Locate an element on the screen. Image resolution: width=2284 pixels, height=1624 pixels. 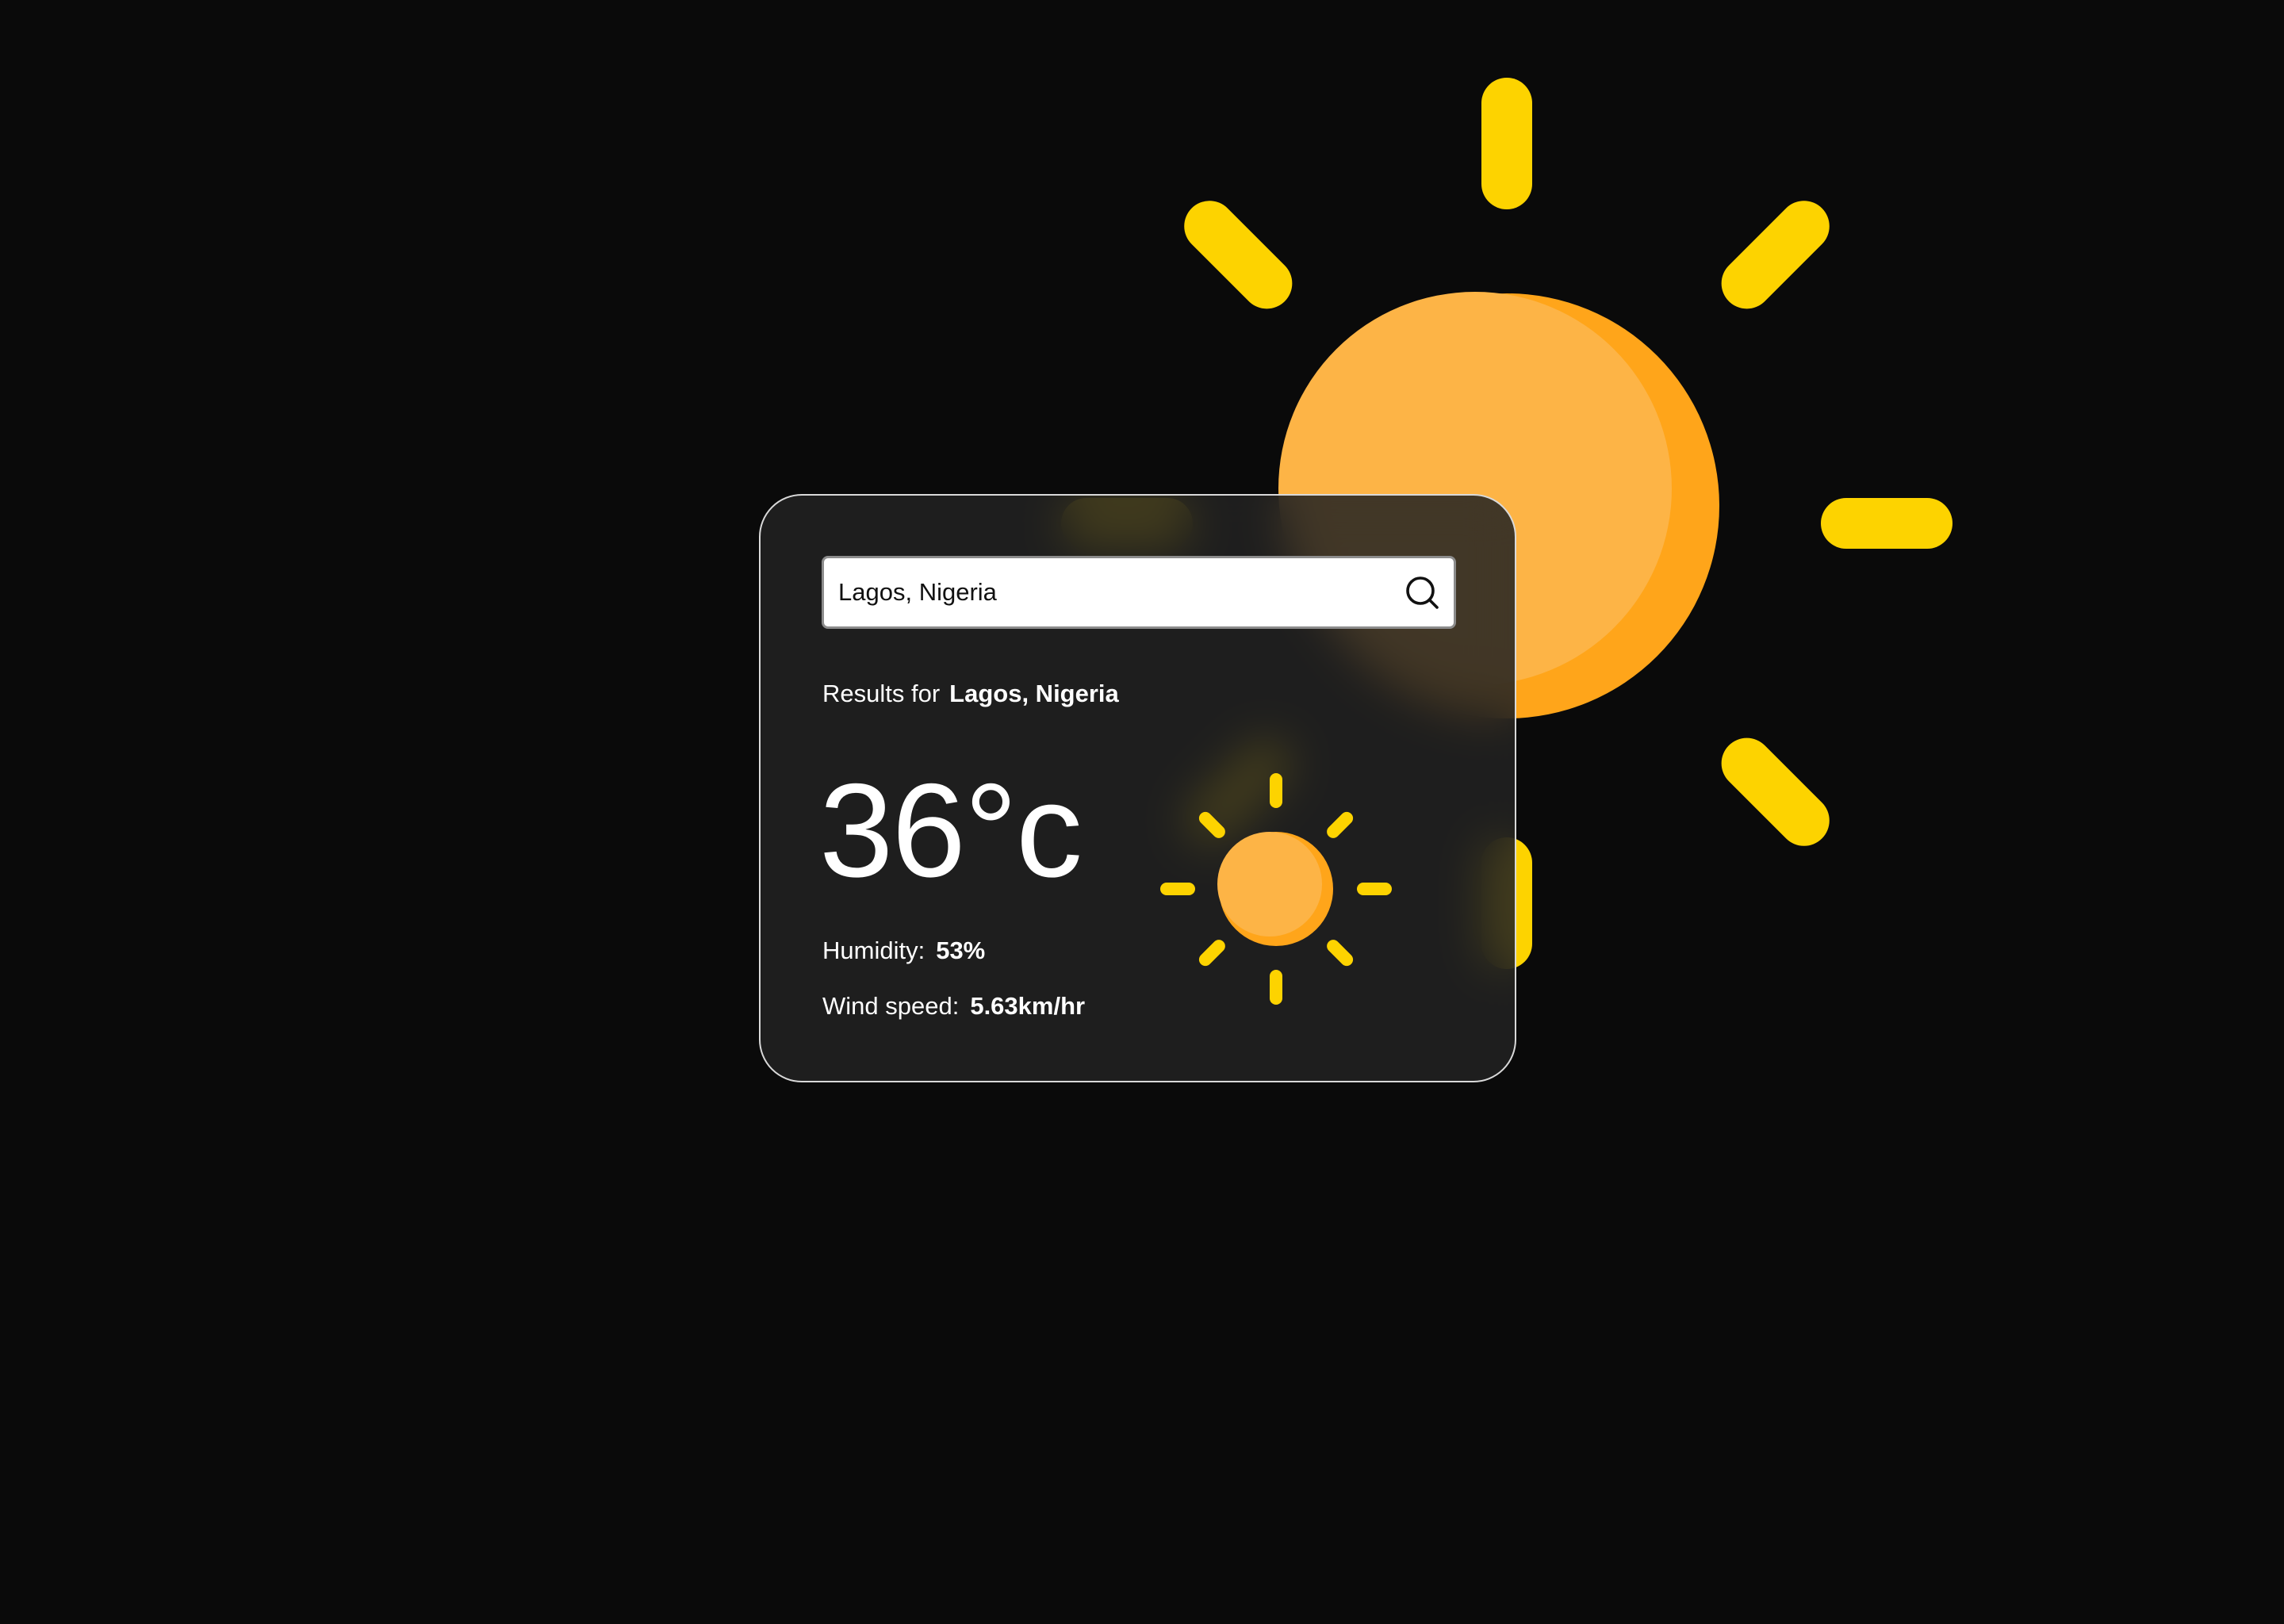
humidity-stat: Humidity: 53% is located at coordinates (903, 951).